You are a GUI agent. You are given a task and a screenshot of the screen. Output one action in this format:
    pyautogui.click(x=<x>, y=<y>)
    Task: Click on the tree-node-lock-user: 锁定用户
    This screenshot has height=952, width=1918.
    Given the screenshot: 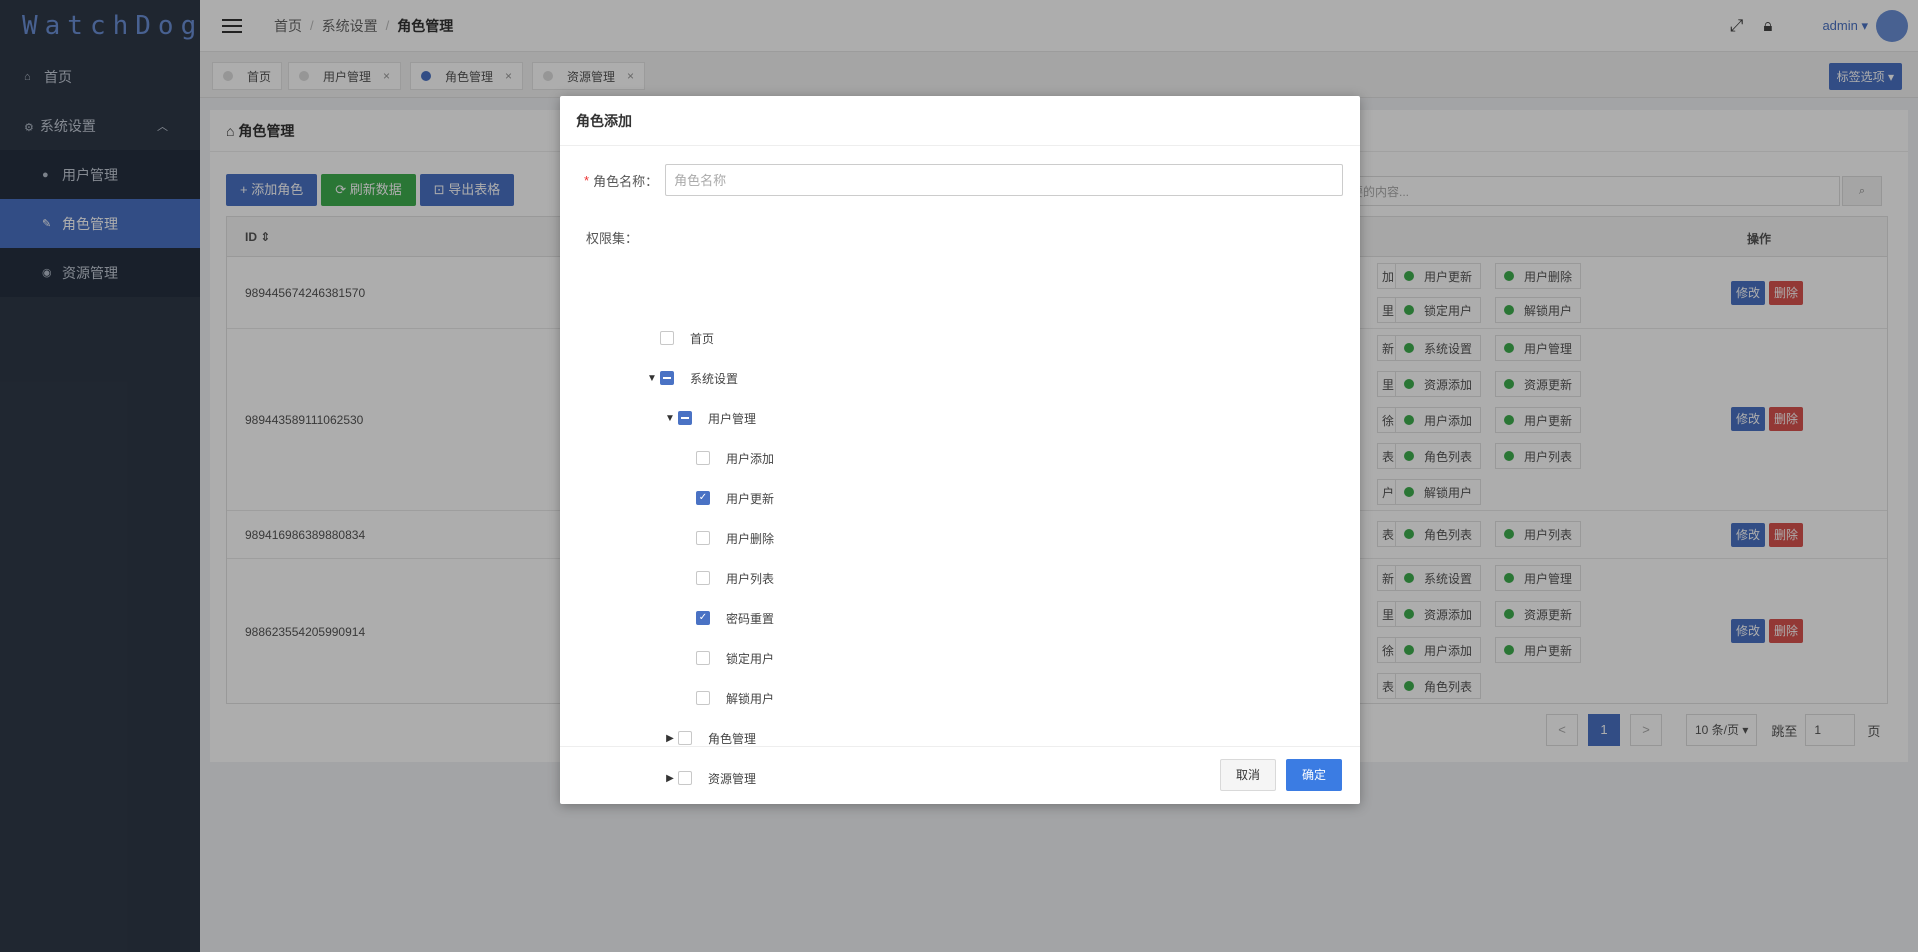 What is the action you would take?
    pyautogui.click(x=735, y=658)
    